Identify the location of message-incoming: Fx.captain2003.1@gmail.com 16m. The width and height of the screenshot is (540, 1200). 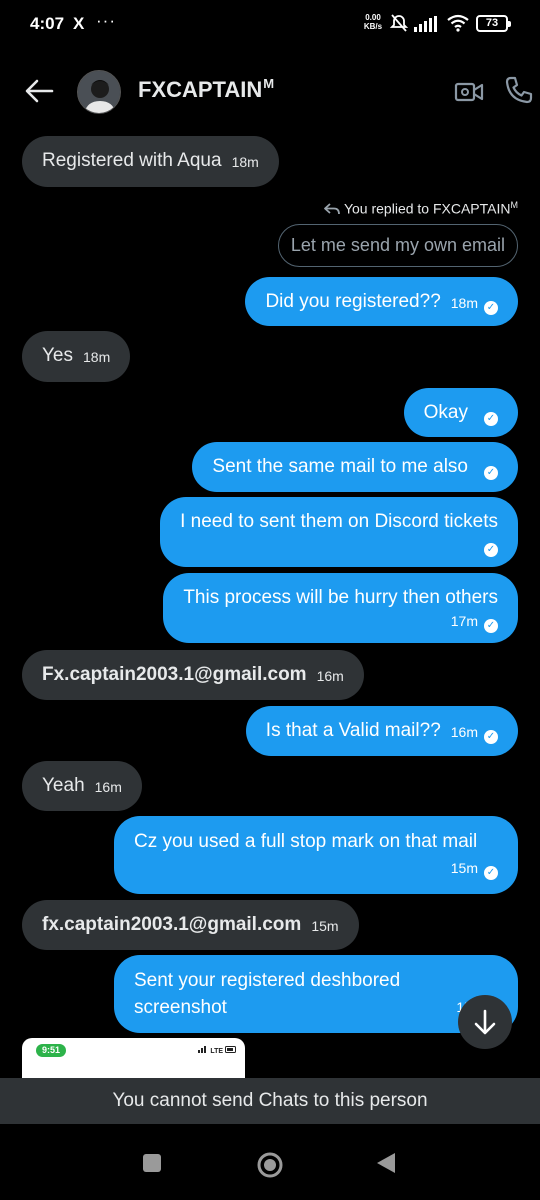
(193, 675).